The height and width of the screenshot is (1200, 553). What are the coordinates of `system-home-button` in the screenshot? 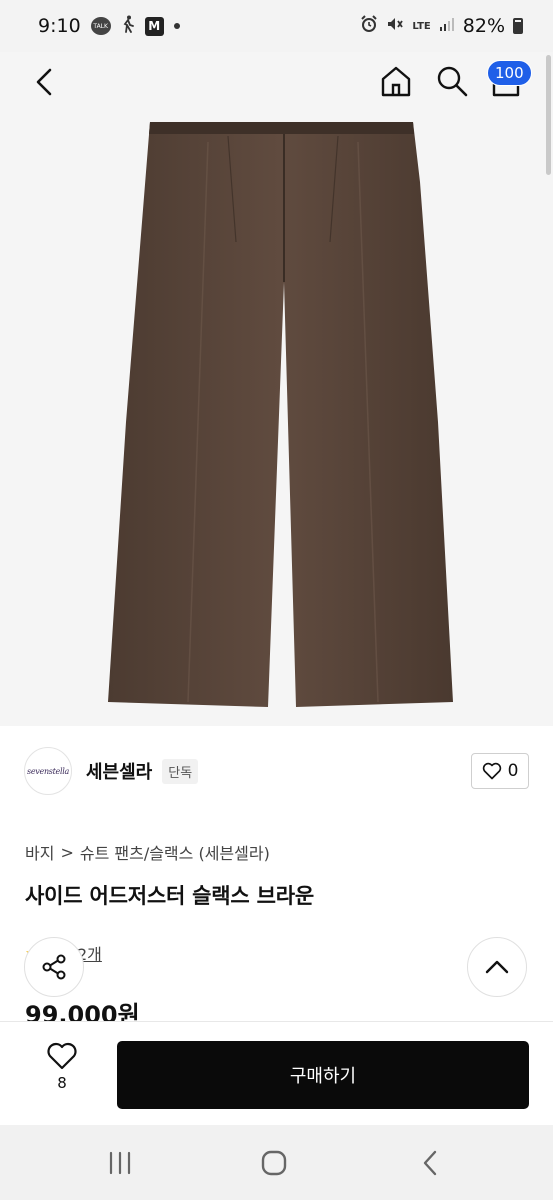 It's located at (274, 1163).